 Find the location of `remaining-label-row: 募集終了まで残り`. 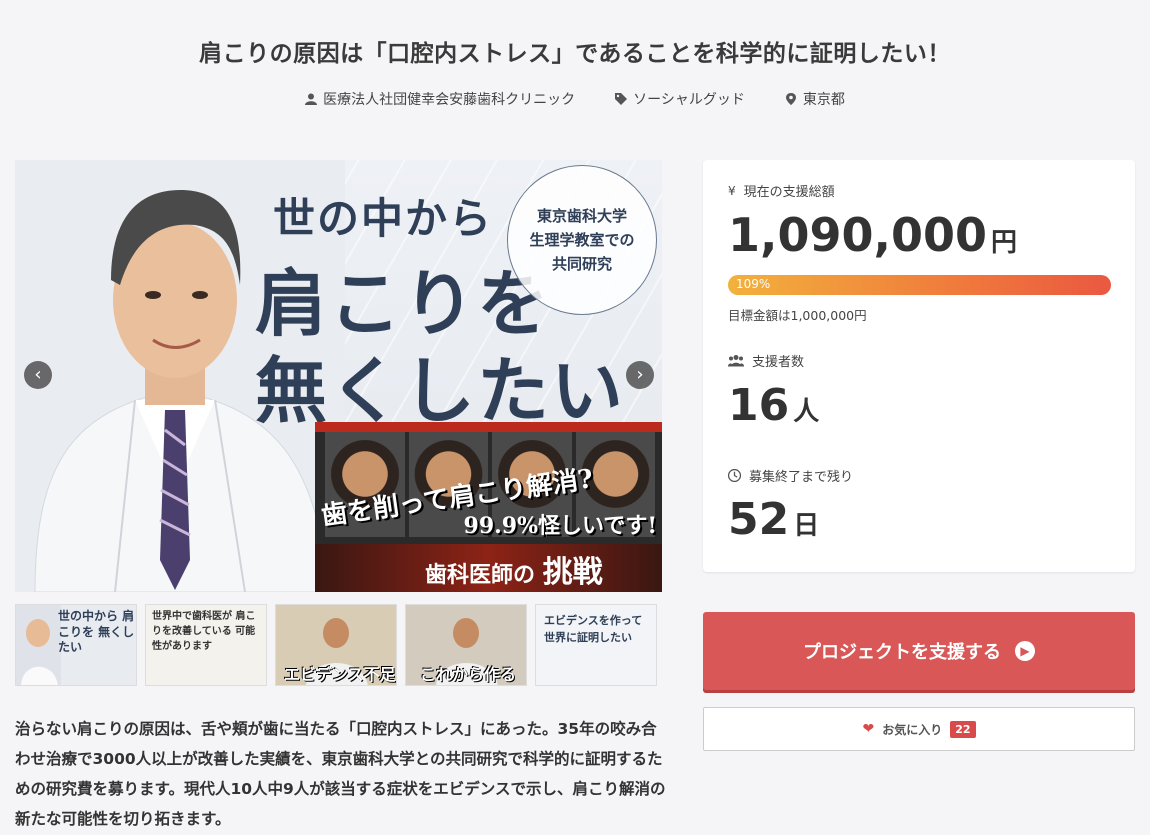

remaining-label-row: 募集終了まで残り is located at coordinates (790, 475).